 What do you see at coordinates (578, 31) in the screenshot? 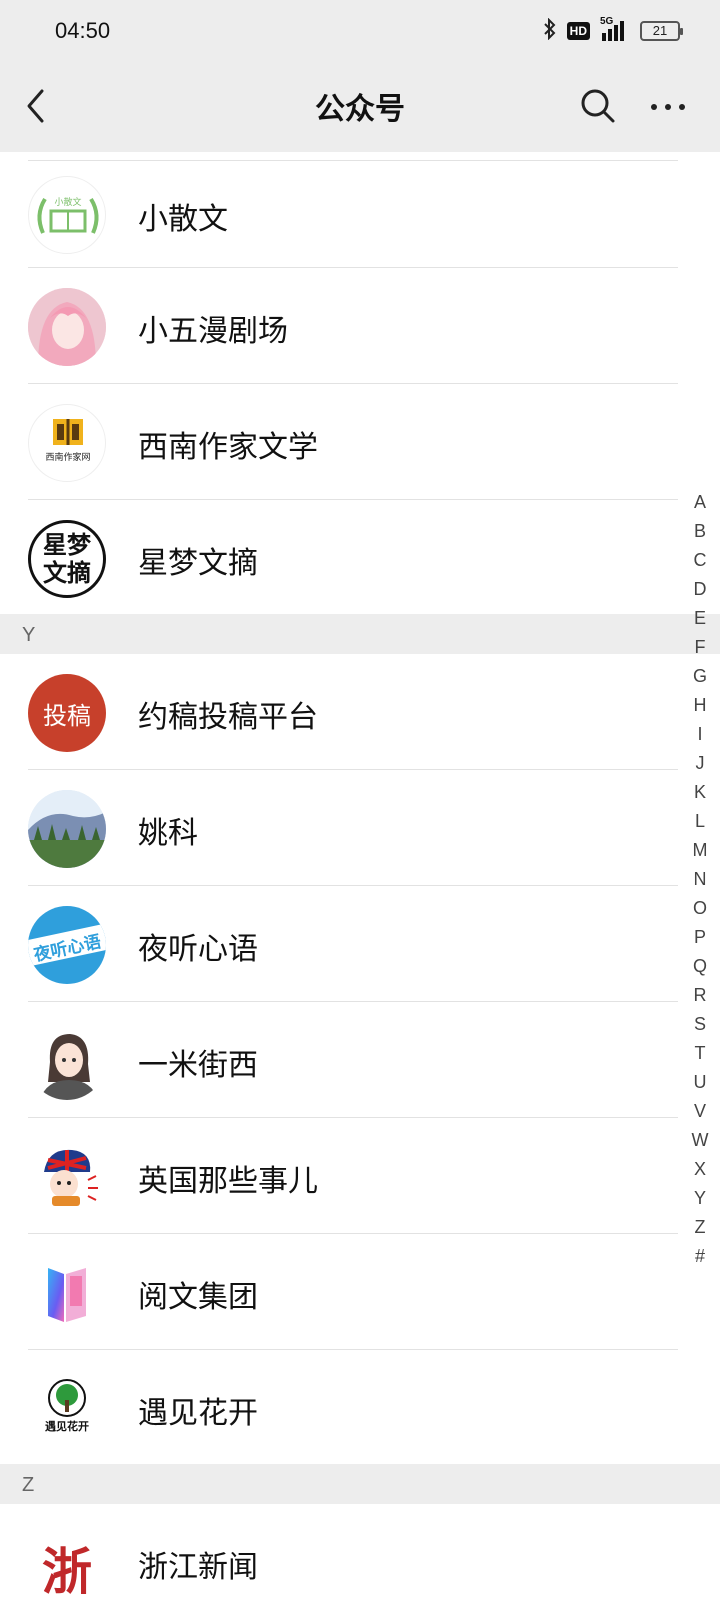
I see `hd-badge: HD` at bounding box center [578, 31].